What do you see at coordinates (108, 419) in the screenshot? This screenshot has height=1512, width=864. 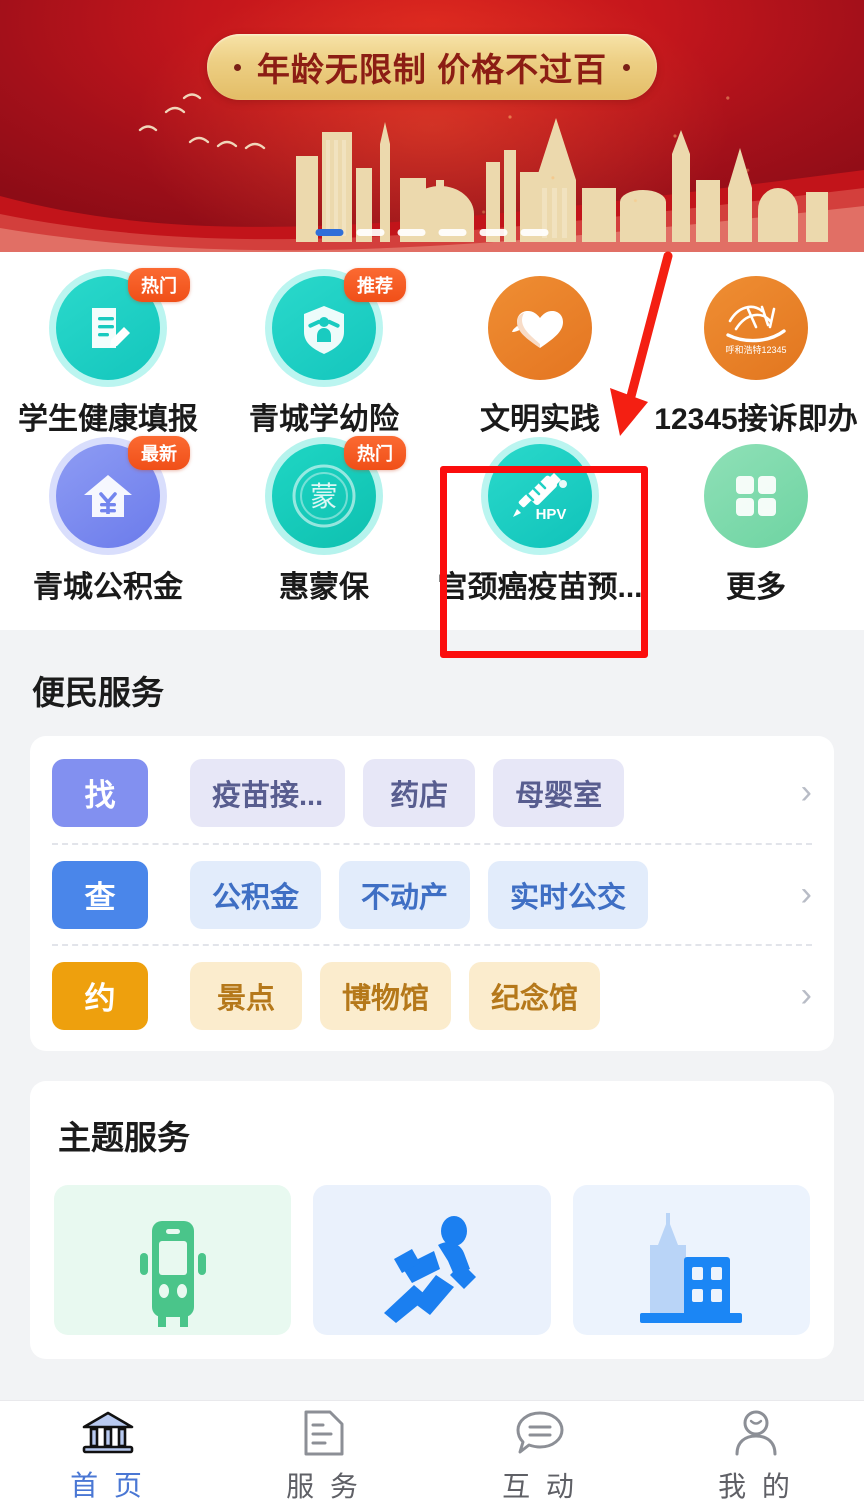 I see `quick-entry-label: 学生健康填报` at bounding box center [108, 419].